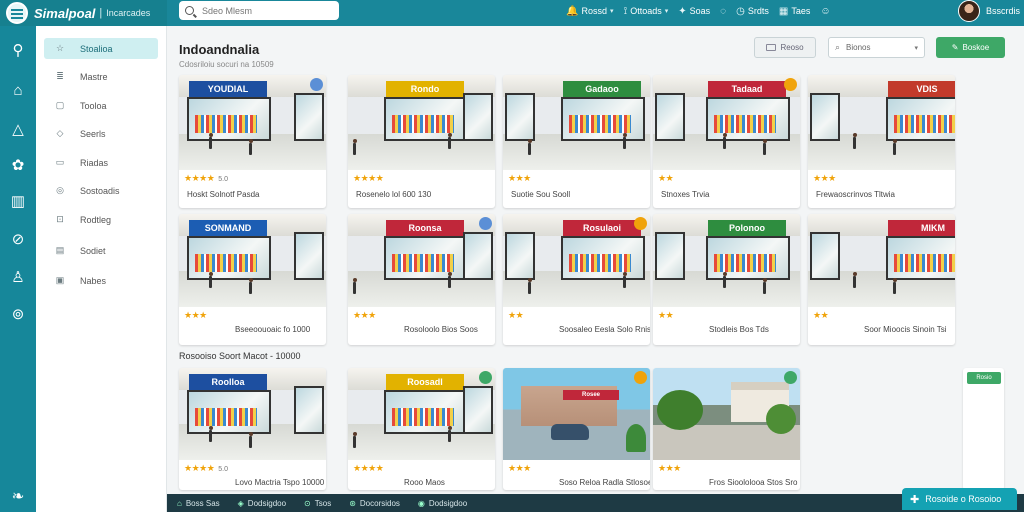  I want to click on store-card: Rosulaoi ★★ Soosaleo Eesla Solo Rnis, so click(576, 279).